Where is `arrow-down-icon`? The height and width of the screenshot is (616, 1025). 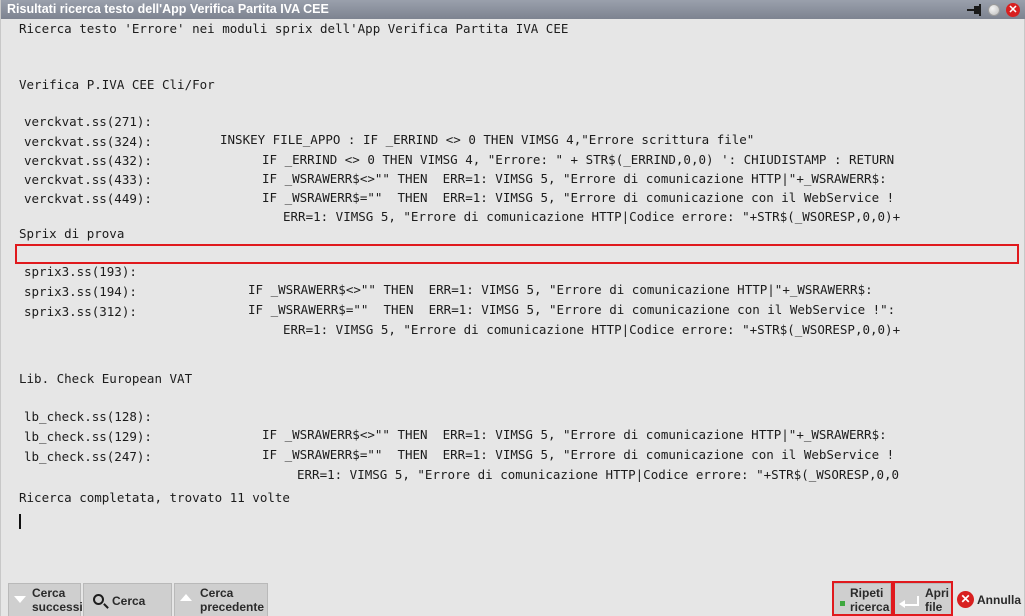 arrow-down-icon is located at coordinates (20, 599).